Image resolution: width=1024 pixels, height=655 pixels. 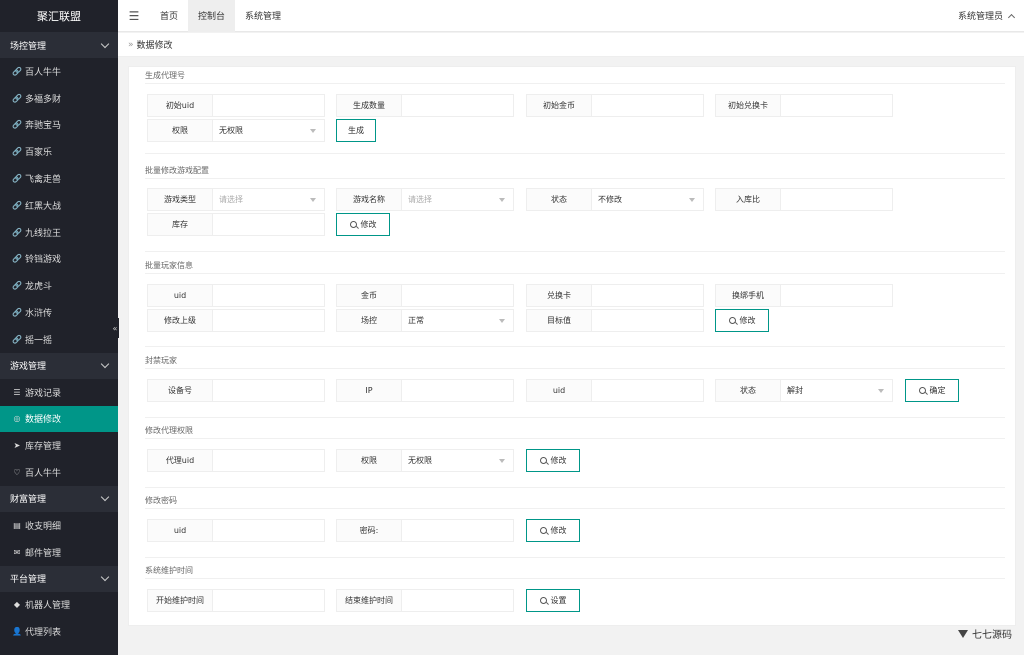 I want to click on inventory-field: 库存, so click(x=236, y=224).